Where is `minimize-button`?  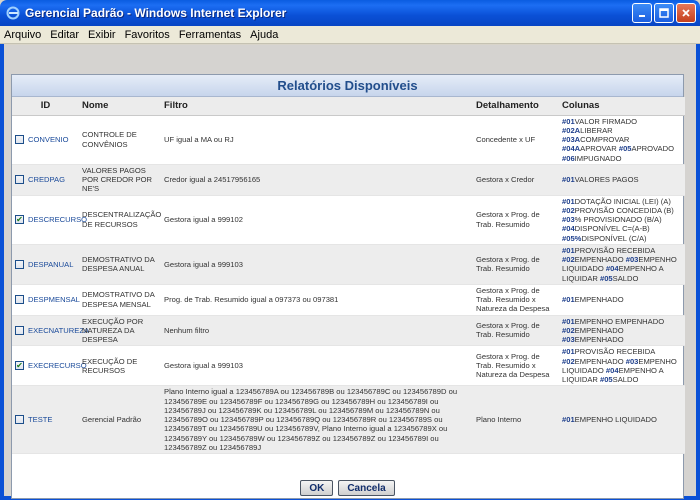 minimize-button is located at coordinates (642, 13).